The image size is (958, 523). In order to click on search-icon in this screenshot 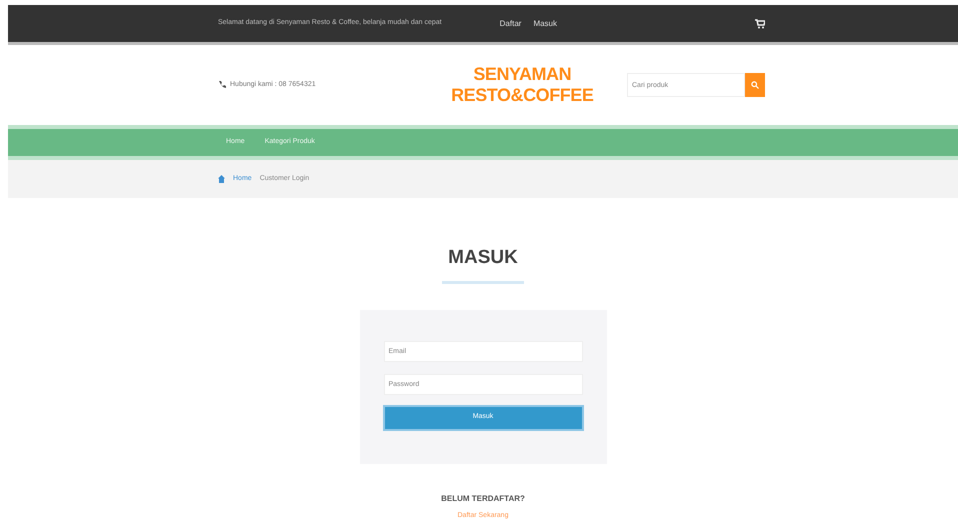, I will do `click(755, 85)`.